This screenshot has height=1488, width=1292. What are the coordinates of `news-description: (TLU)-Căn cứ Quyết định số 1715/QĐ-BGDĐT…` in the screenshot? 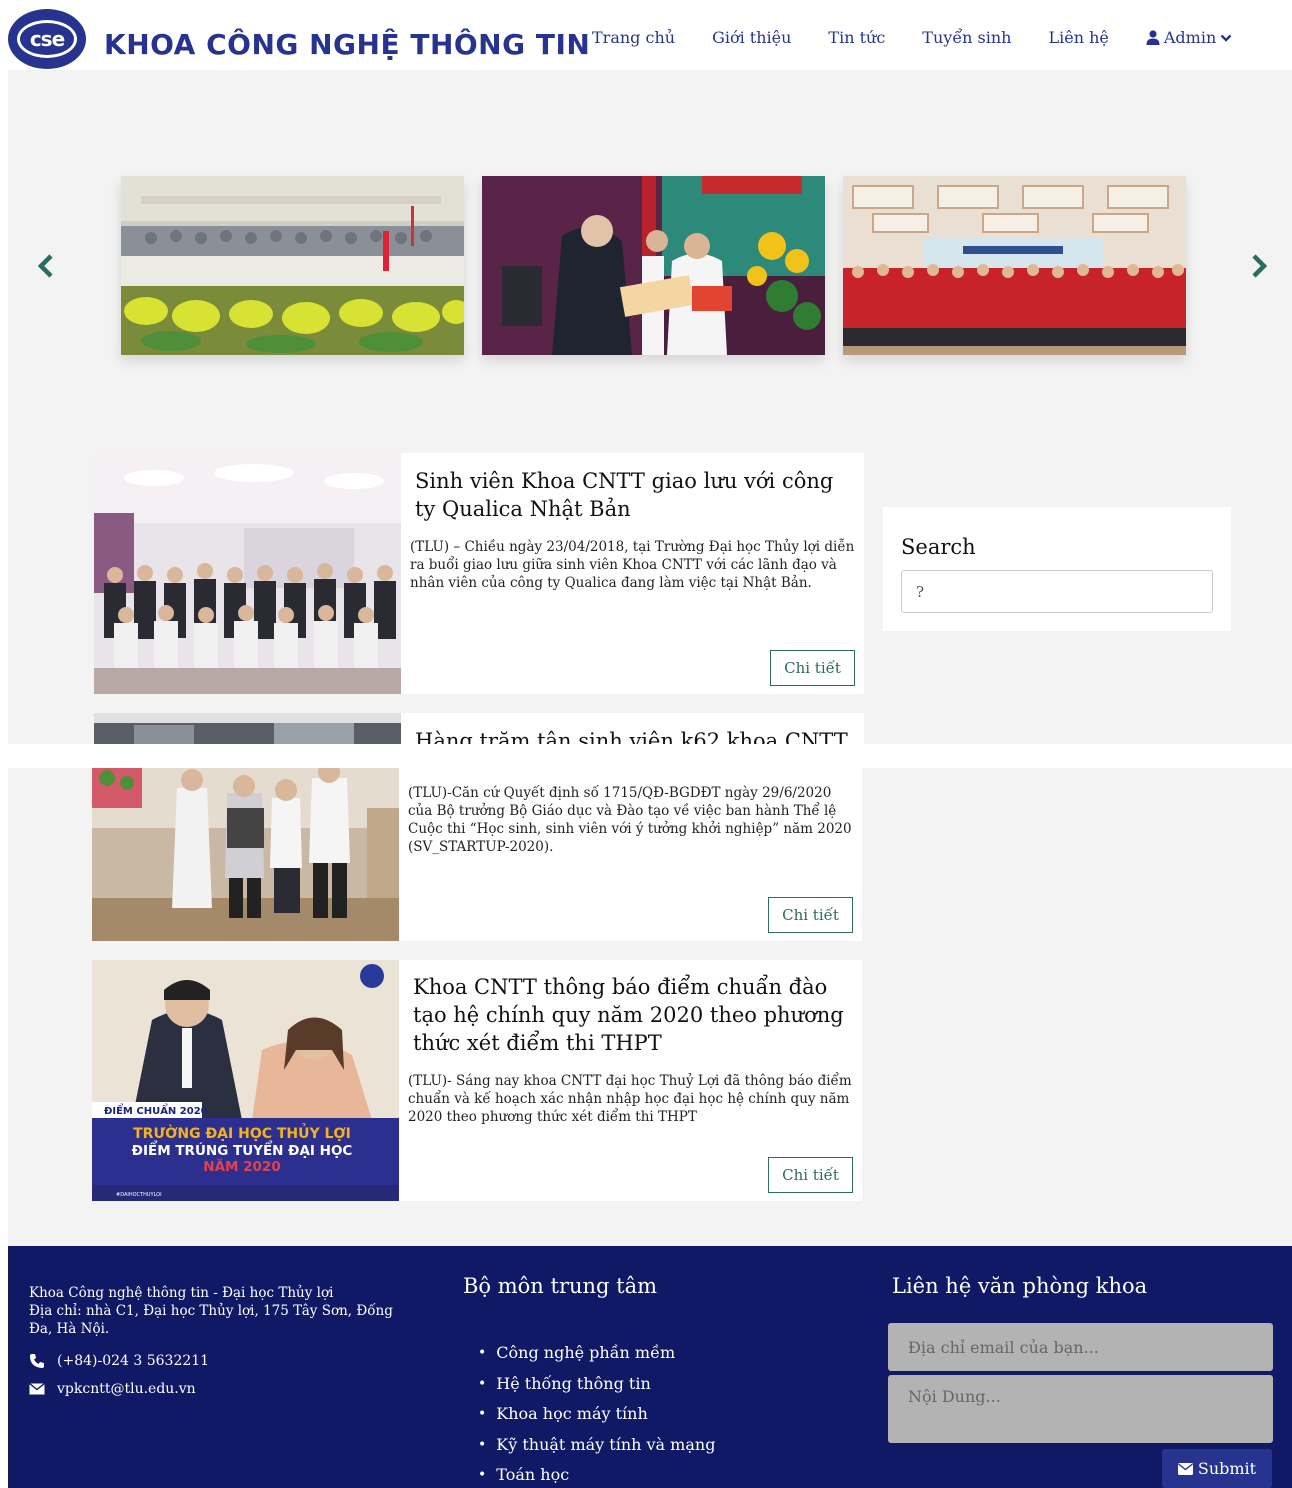 It's located at (630, 820).